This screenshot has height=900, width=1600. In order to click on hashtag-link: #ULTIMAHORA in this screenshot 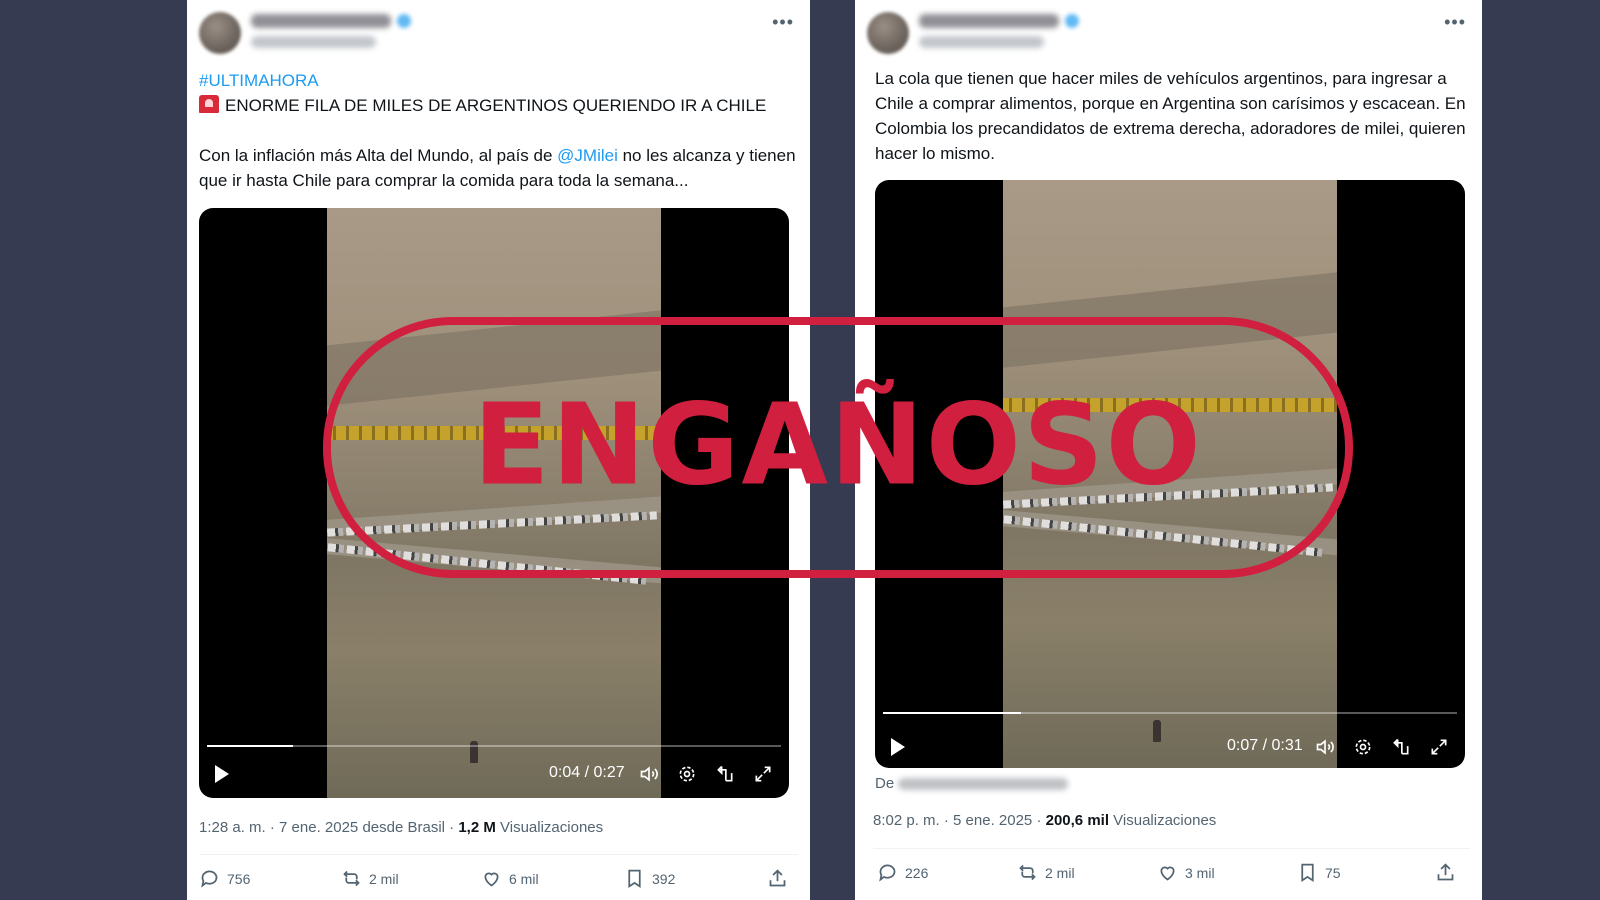, I will do `click(259, 80)`.